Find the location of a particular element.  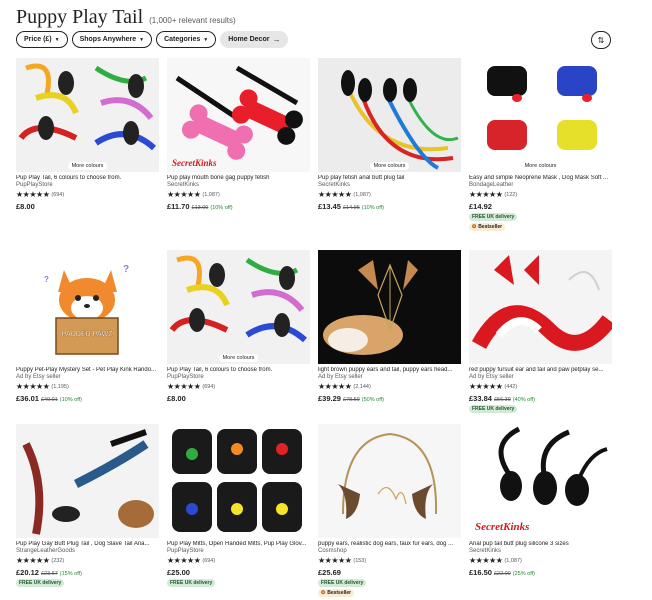

leather-tails-image is located at coordinates (87, 481).